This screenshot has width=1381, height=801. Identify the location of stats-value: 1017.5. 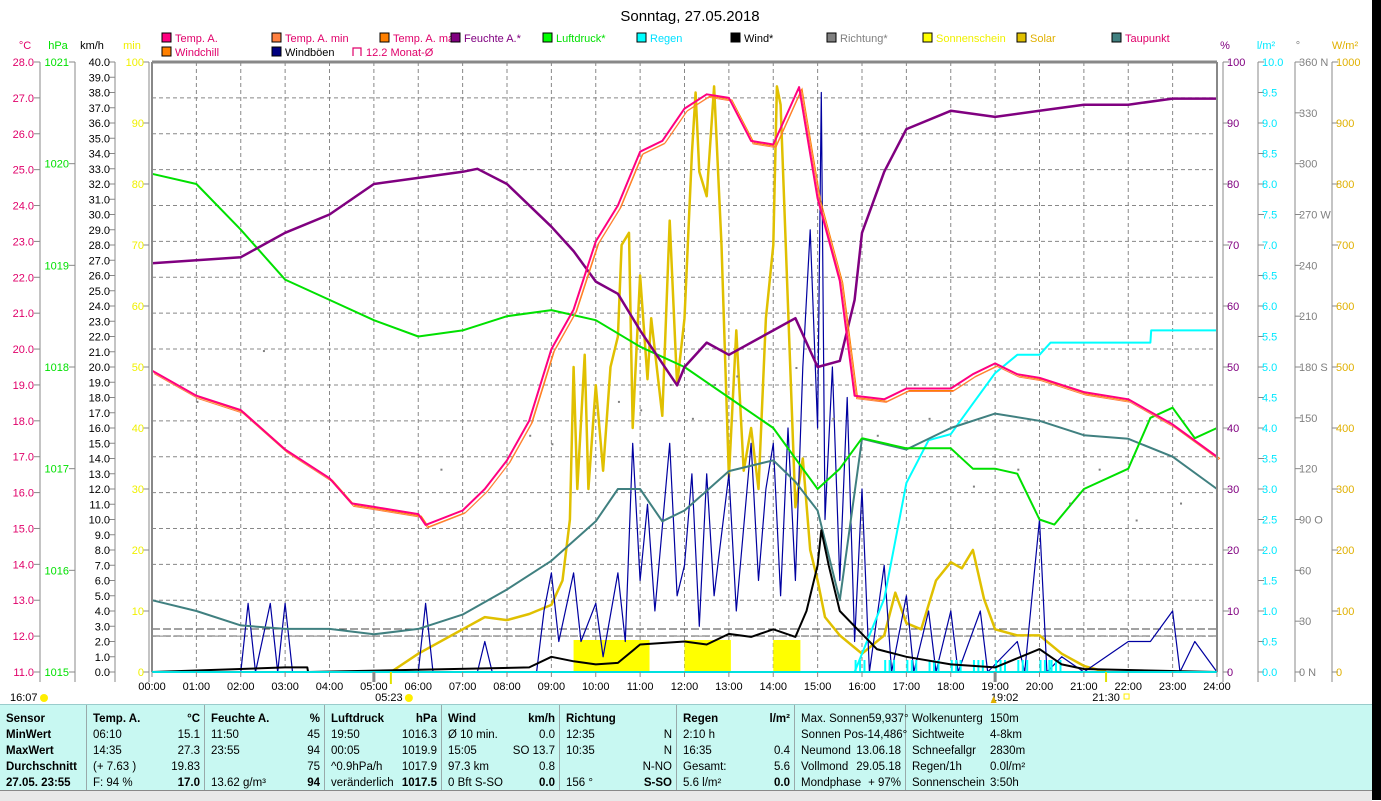
(419, 783).